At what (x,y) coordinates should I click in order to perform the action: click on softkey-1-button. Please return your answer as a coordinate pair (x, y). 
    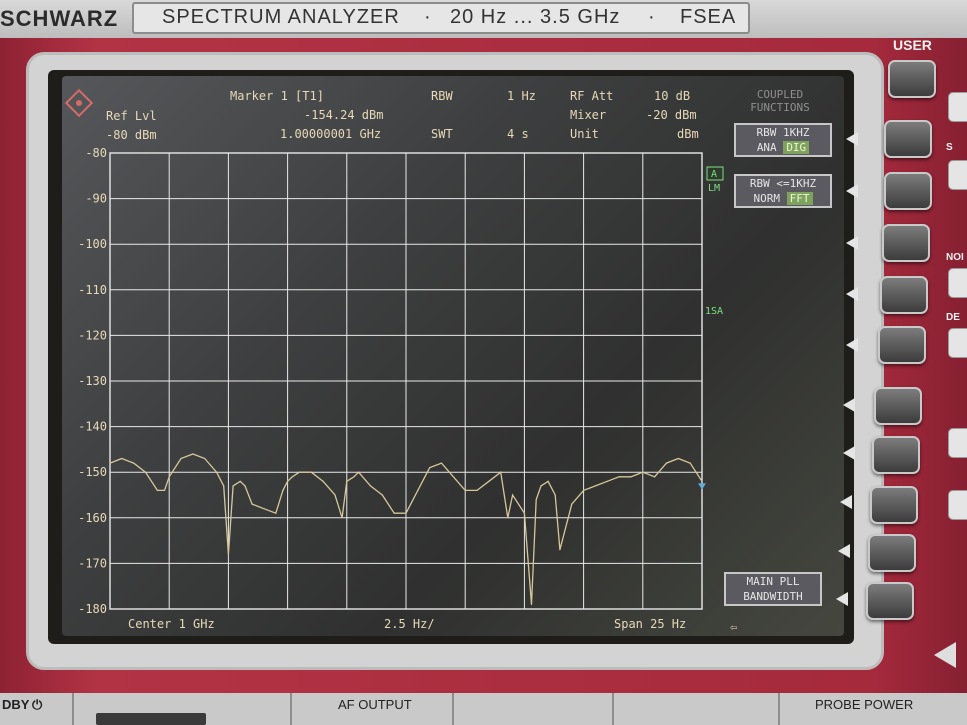
    Looking at the image, I should click on (908, 139).